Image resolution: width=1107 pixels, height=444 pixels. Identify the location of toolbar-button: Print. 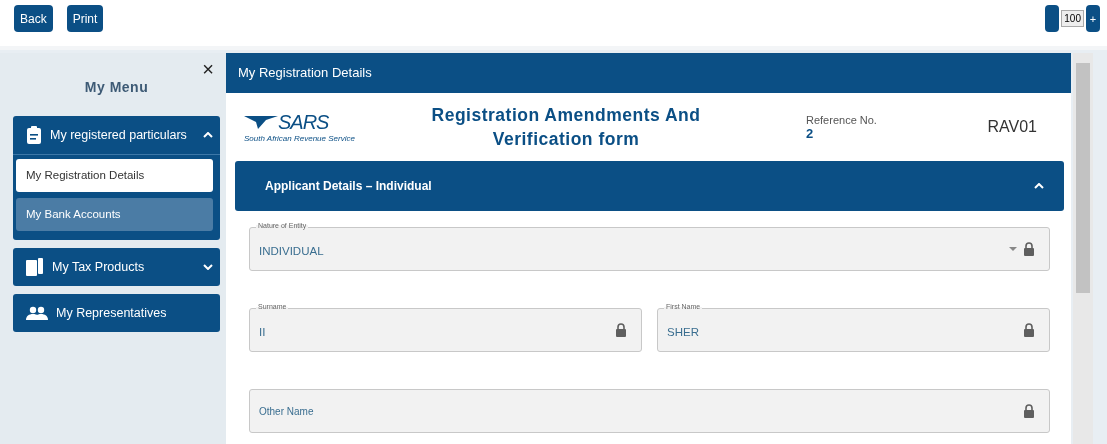
(85, 18).